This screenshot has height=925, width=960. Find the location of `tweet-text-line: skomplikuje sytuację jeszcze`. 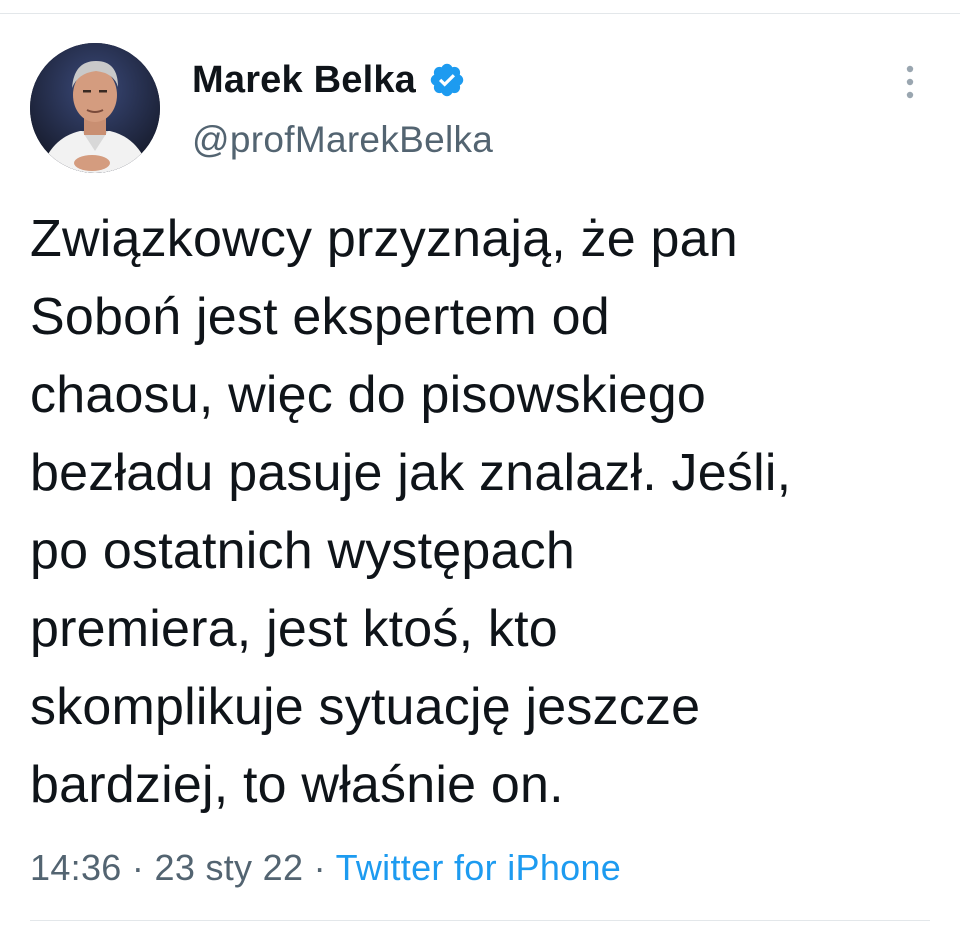

tweet-text-line: skomplikuje sytuację jeszcze is located at coordinates (365, 707).